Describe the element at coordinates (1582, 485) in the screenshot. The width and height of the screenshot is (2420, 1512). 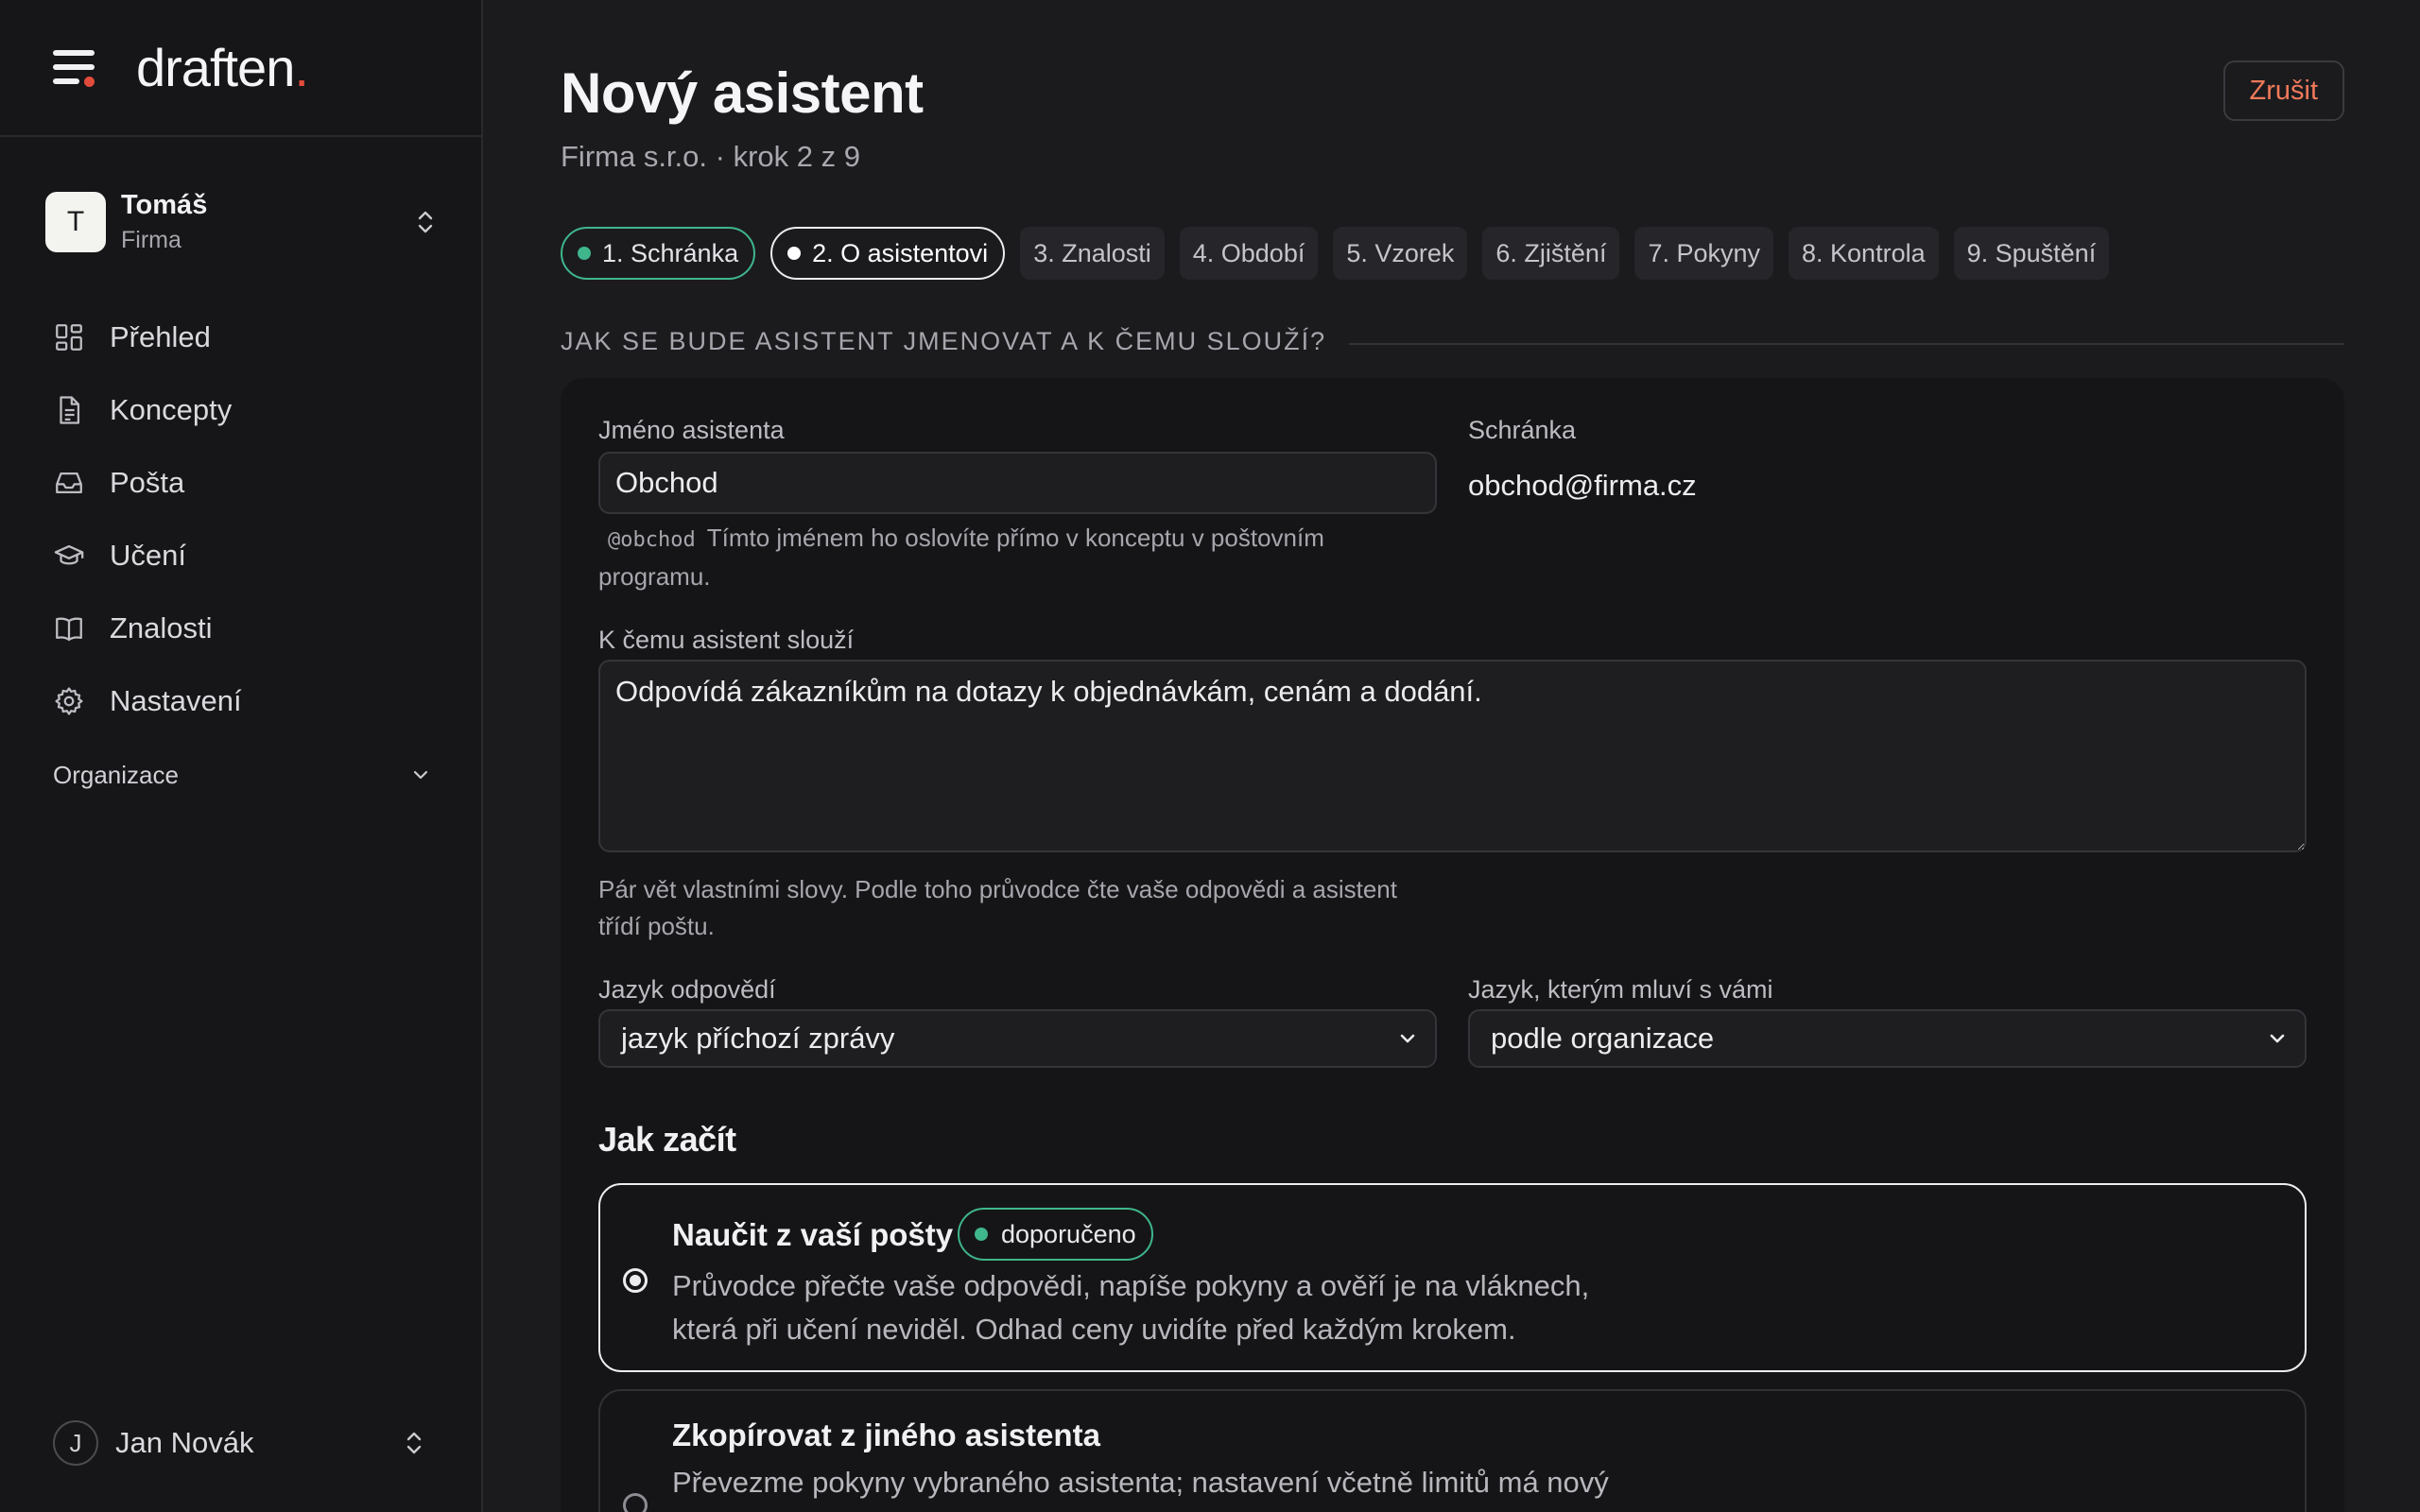
I see `mailbox-value: obchod@firma.cz` at that location.